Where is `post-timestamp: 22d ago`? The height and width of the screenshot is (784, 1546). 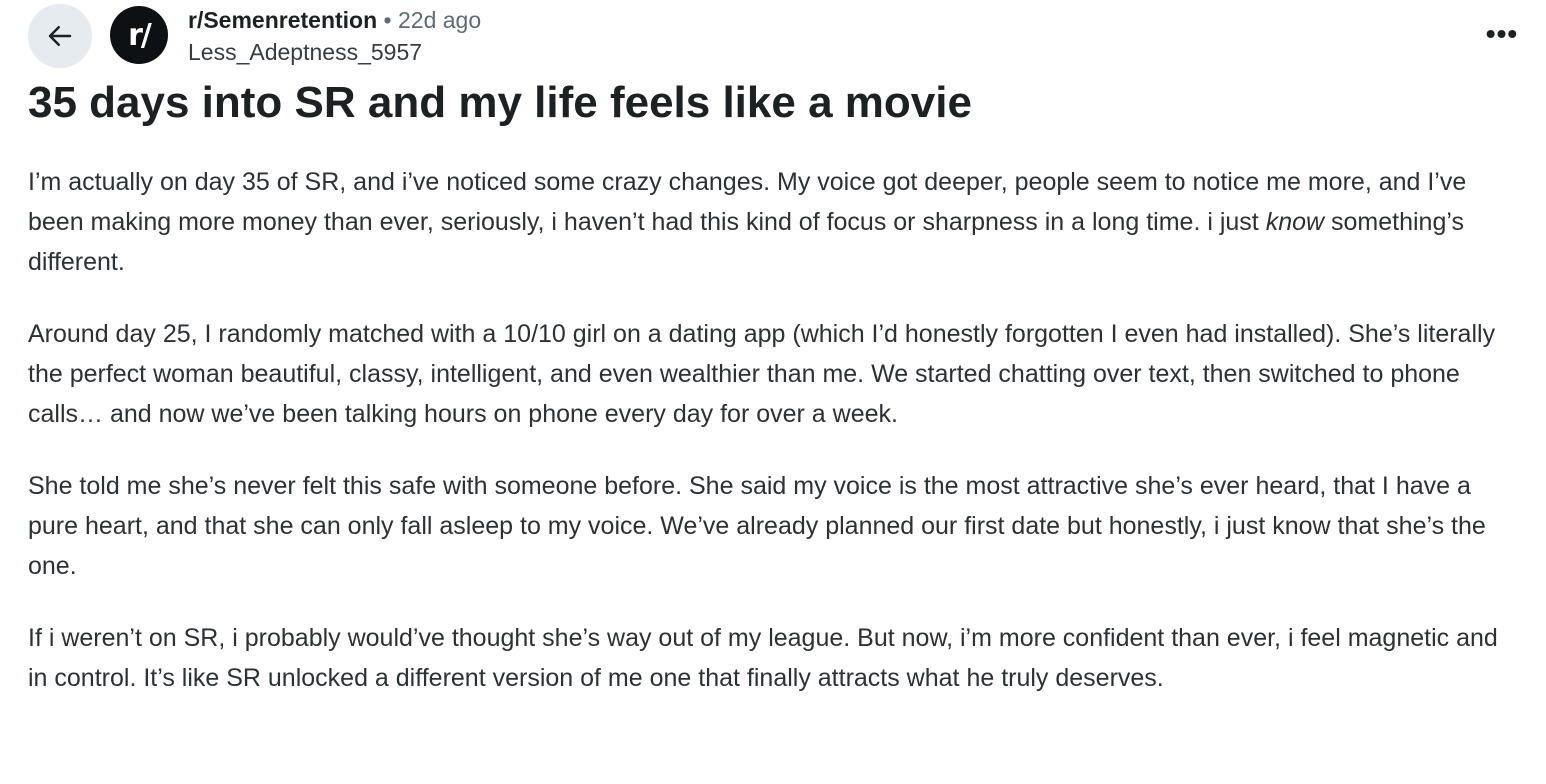
post-timestamp: 22d ago is located at coordinates (440, 20).